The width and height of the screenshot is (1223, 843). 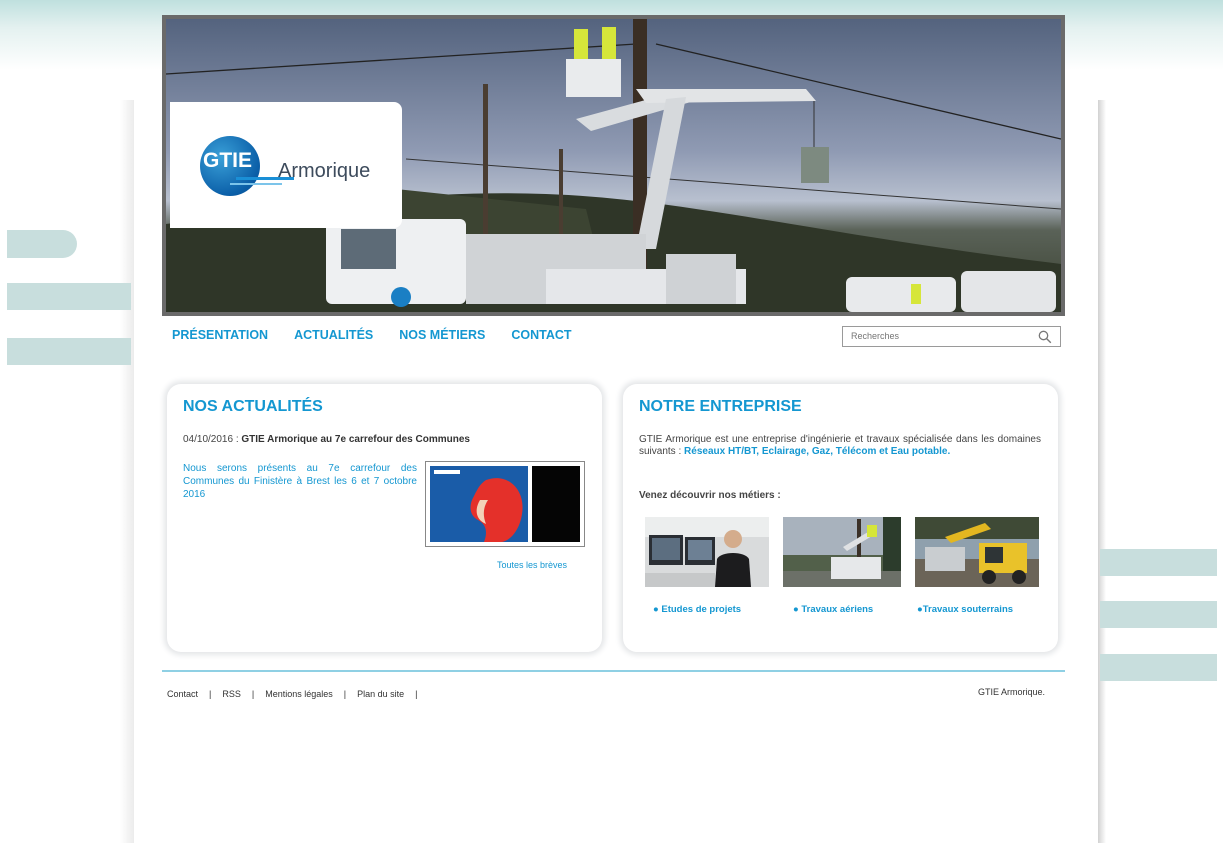 What do you see at coordinates (220, 335) in the screenshot?
I see `nav-presentation: PRÉSENTATION` at bounding box center [220, 335].